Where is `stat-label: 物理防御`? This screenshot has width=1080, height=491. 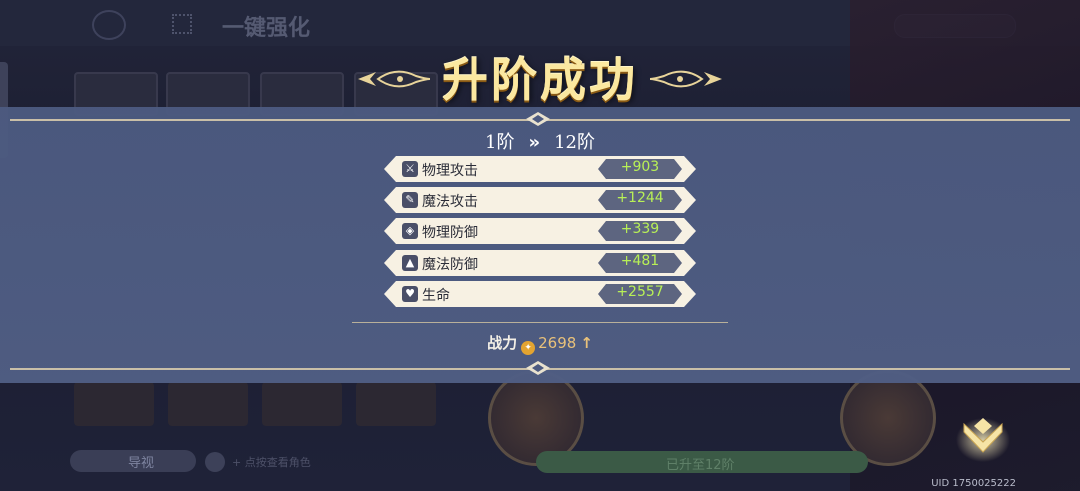
stat-label: 物理防御 is located at coordinates (450, 233).